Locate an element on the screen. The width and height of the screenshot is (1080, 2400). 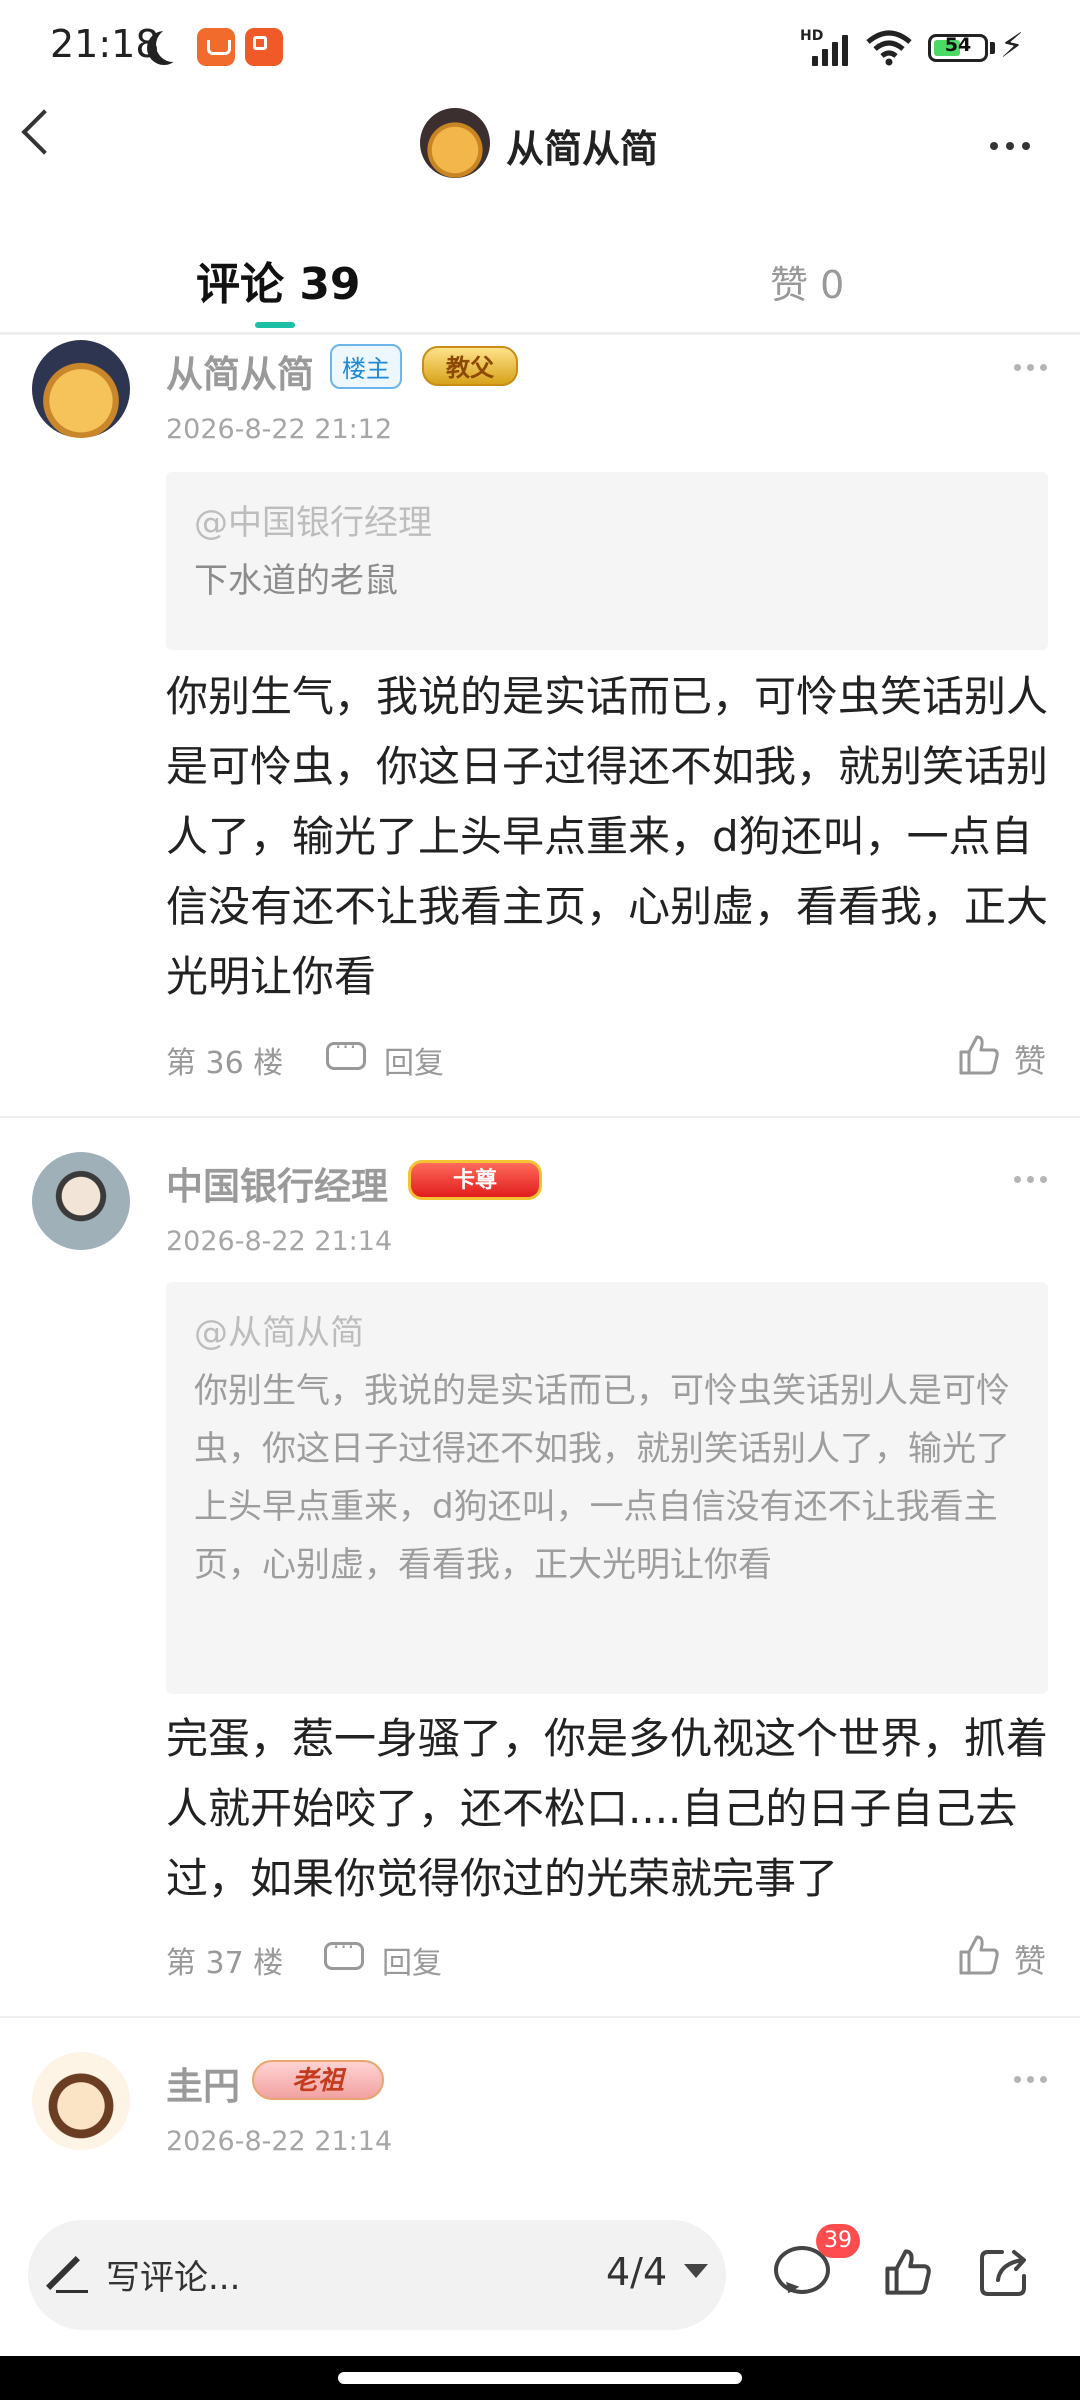
home-indicator is located at coordinates (540, 2378).